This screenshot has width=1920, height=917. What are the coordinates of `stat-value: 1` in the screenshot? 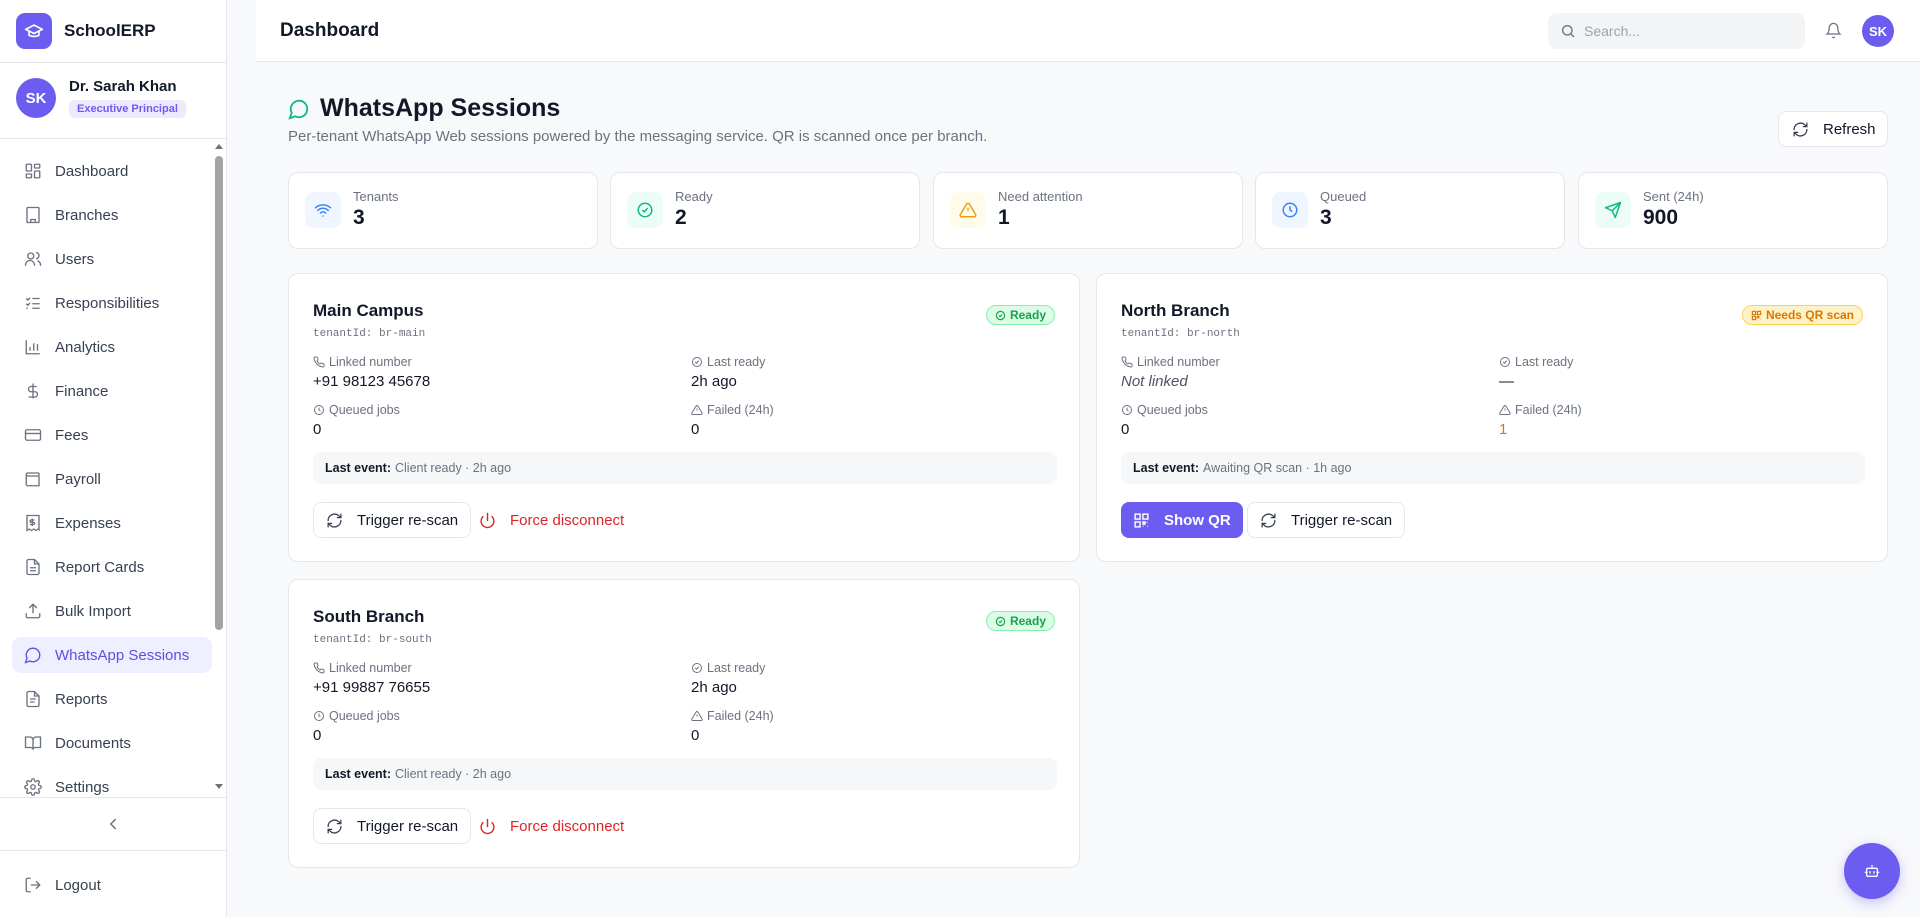 It's located at (1004, 217).